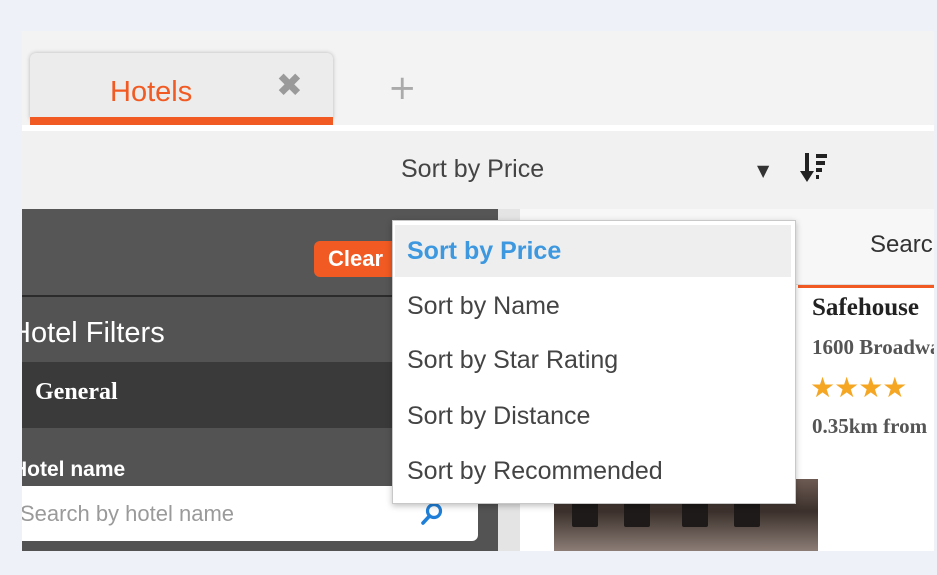  I want to click on hotel-distance: 0.35km from, so click(870, 426).